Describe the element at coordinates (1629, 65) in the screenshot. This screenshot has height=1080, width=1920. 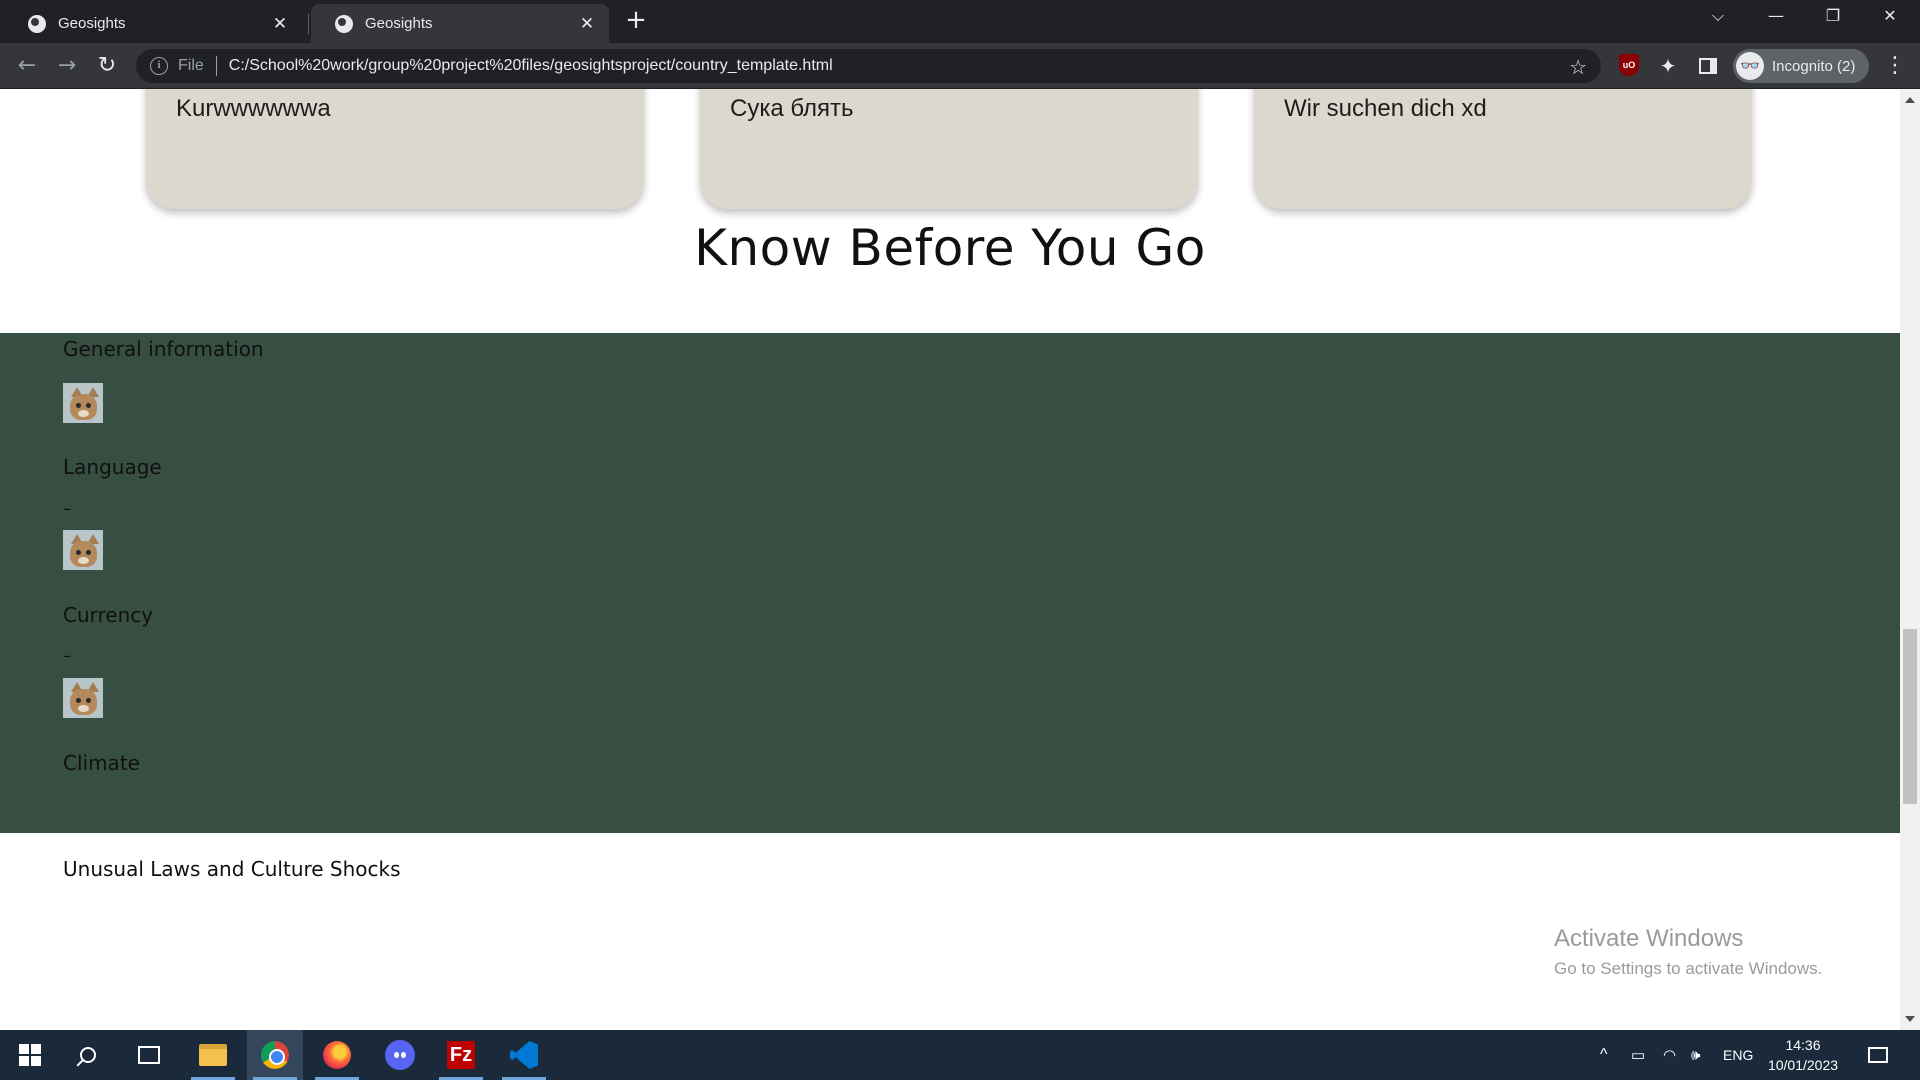
I see `ublock-origin-icon: uO` at that location.